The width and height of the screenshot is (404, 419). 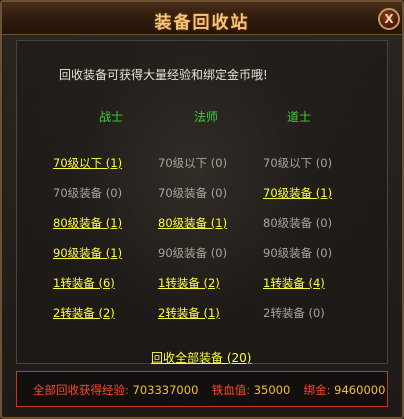 What do you see at coordinates (298, 253) in the screenshot?
I see `recycle-item-taoist-90: 90级装备 (0)` at bounding box center [298, 253].